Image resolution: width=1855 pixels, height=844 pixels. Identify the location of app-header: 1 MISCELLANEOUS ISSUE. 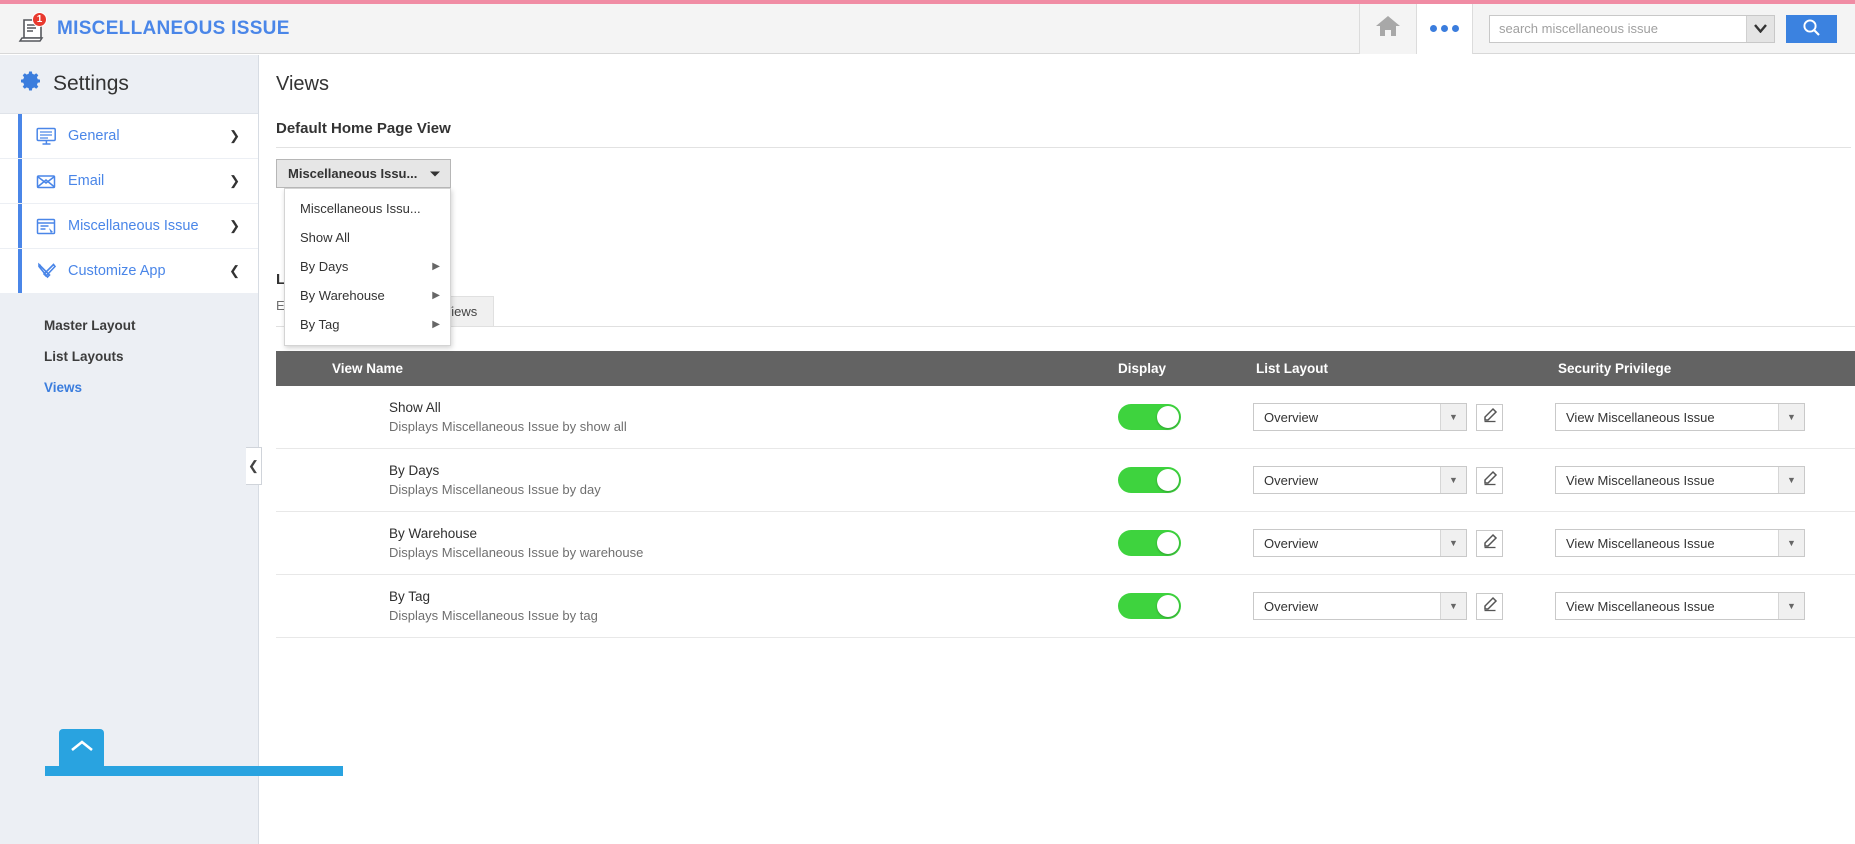
(927, 28).